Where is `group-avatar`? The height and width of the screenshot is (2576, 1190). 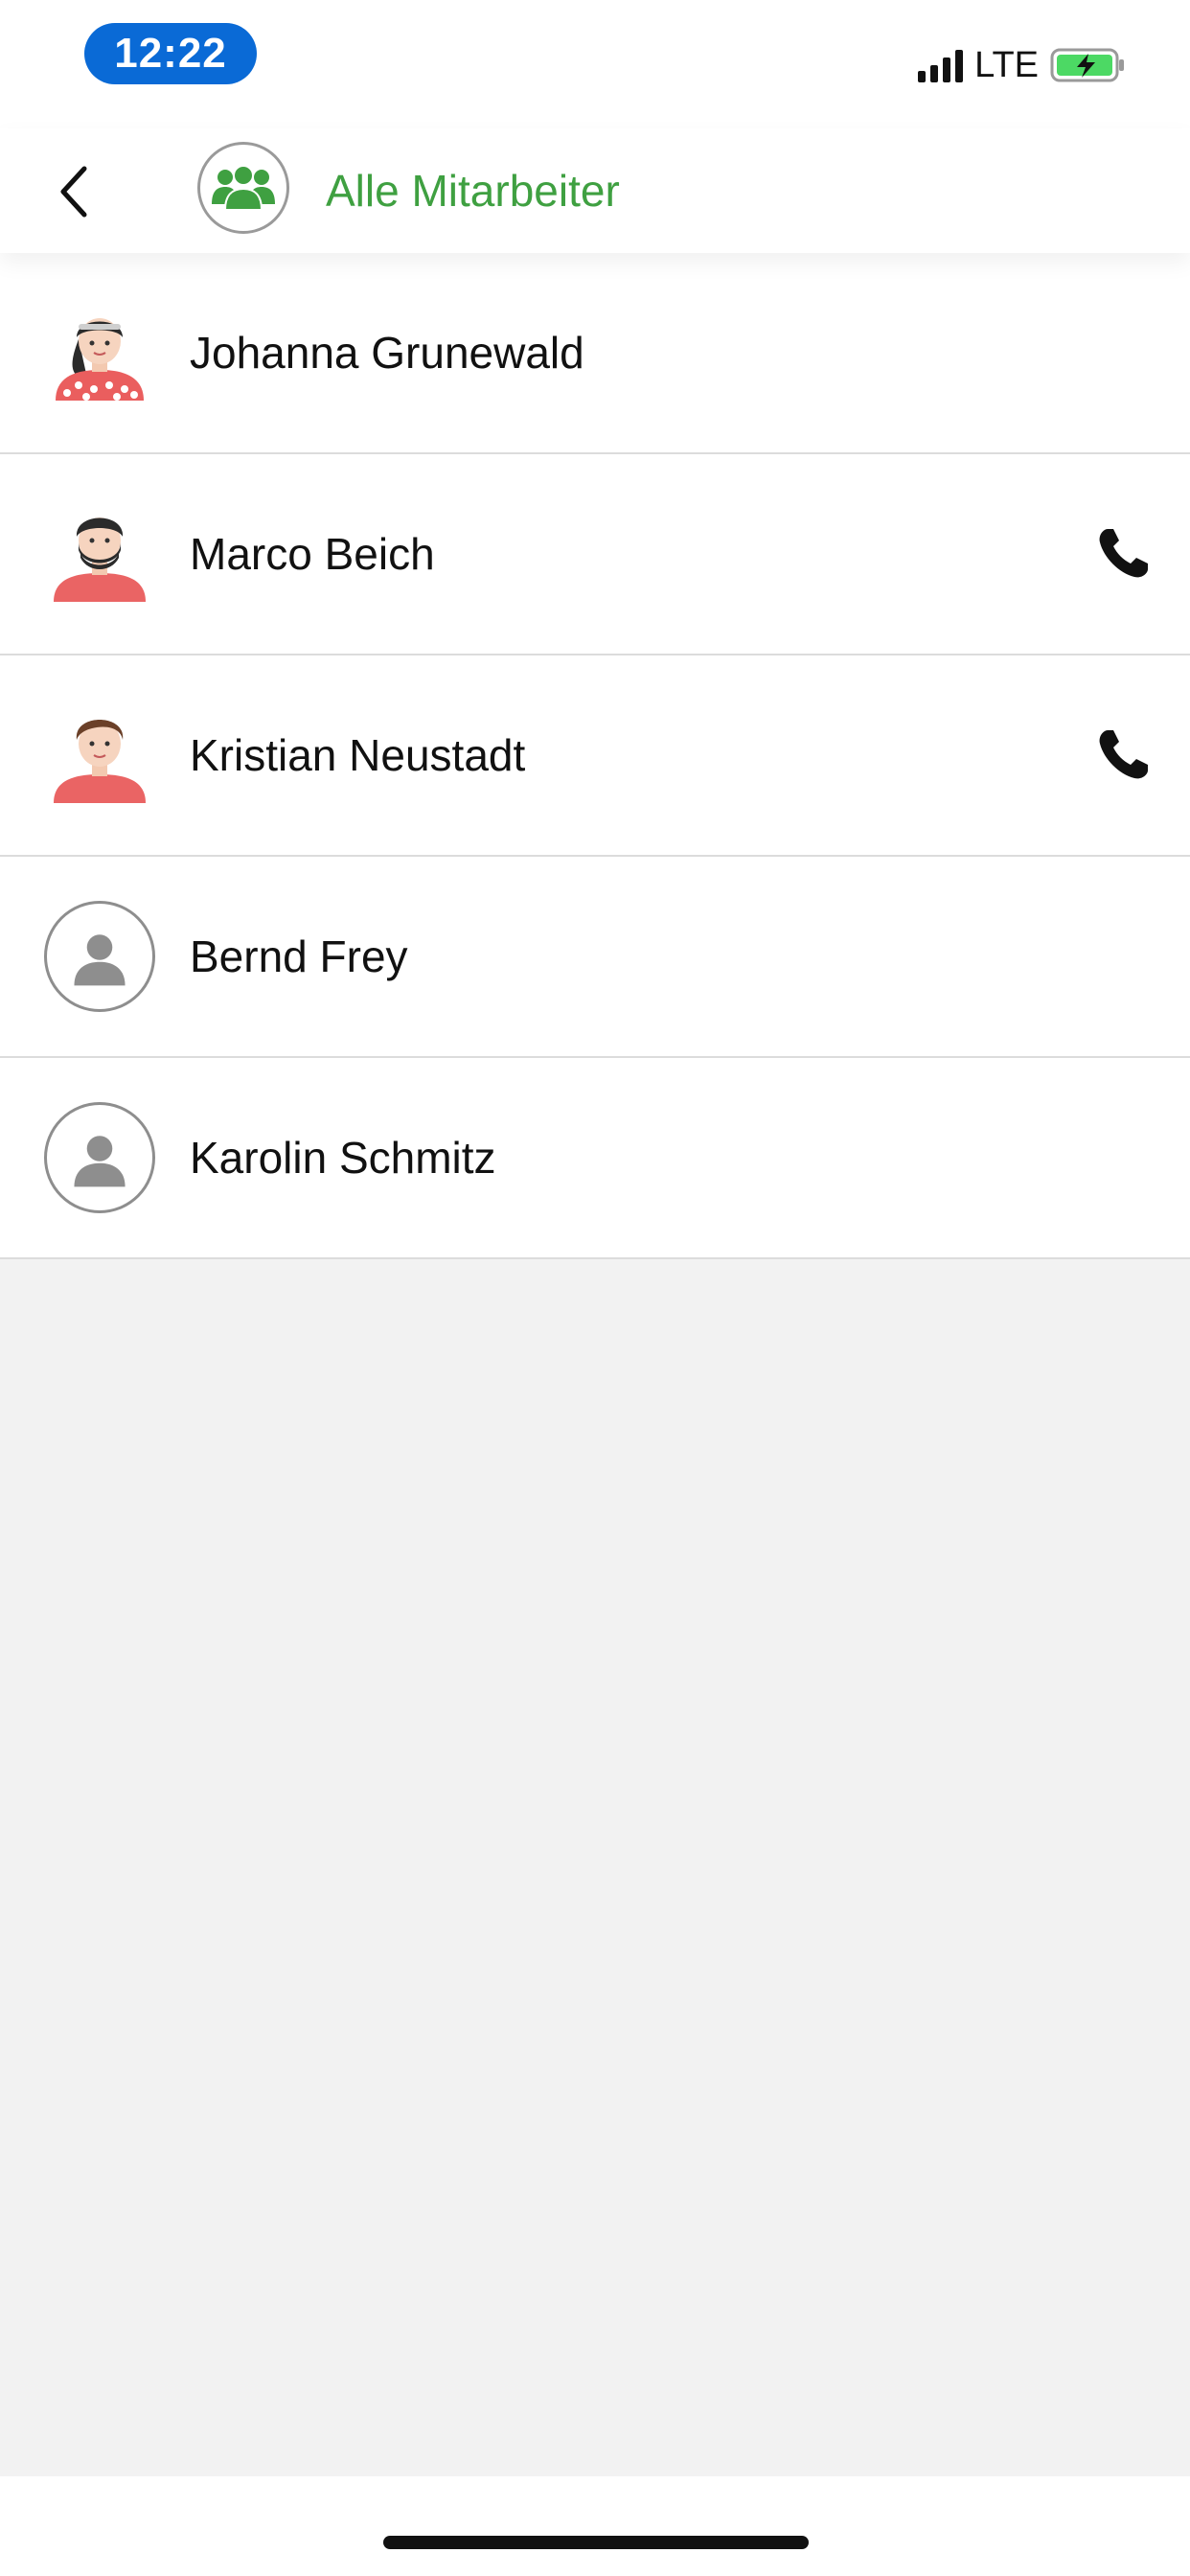
group-avatar is located at coordinates (243, 188).